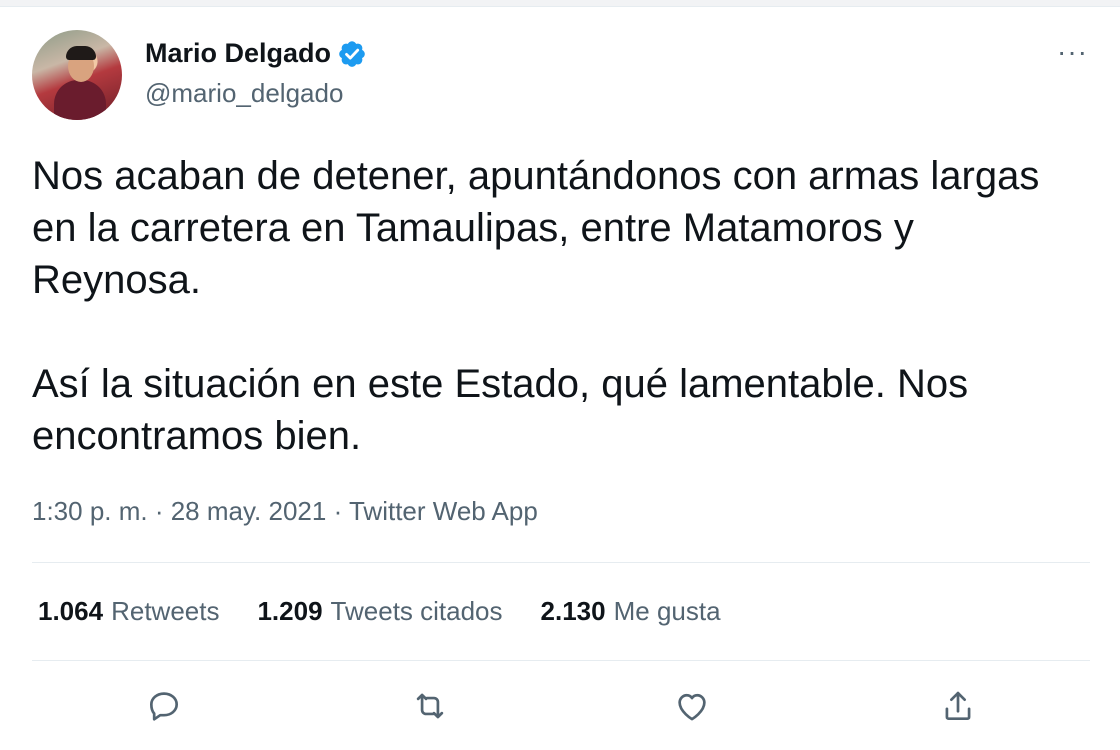 The height and width of the screenshot is (750, 1120). I want to click on likes-stat: 2.130 Me gusta, so click(631, 611).